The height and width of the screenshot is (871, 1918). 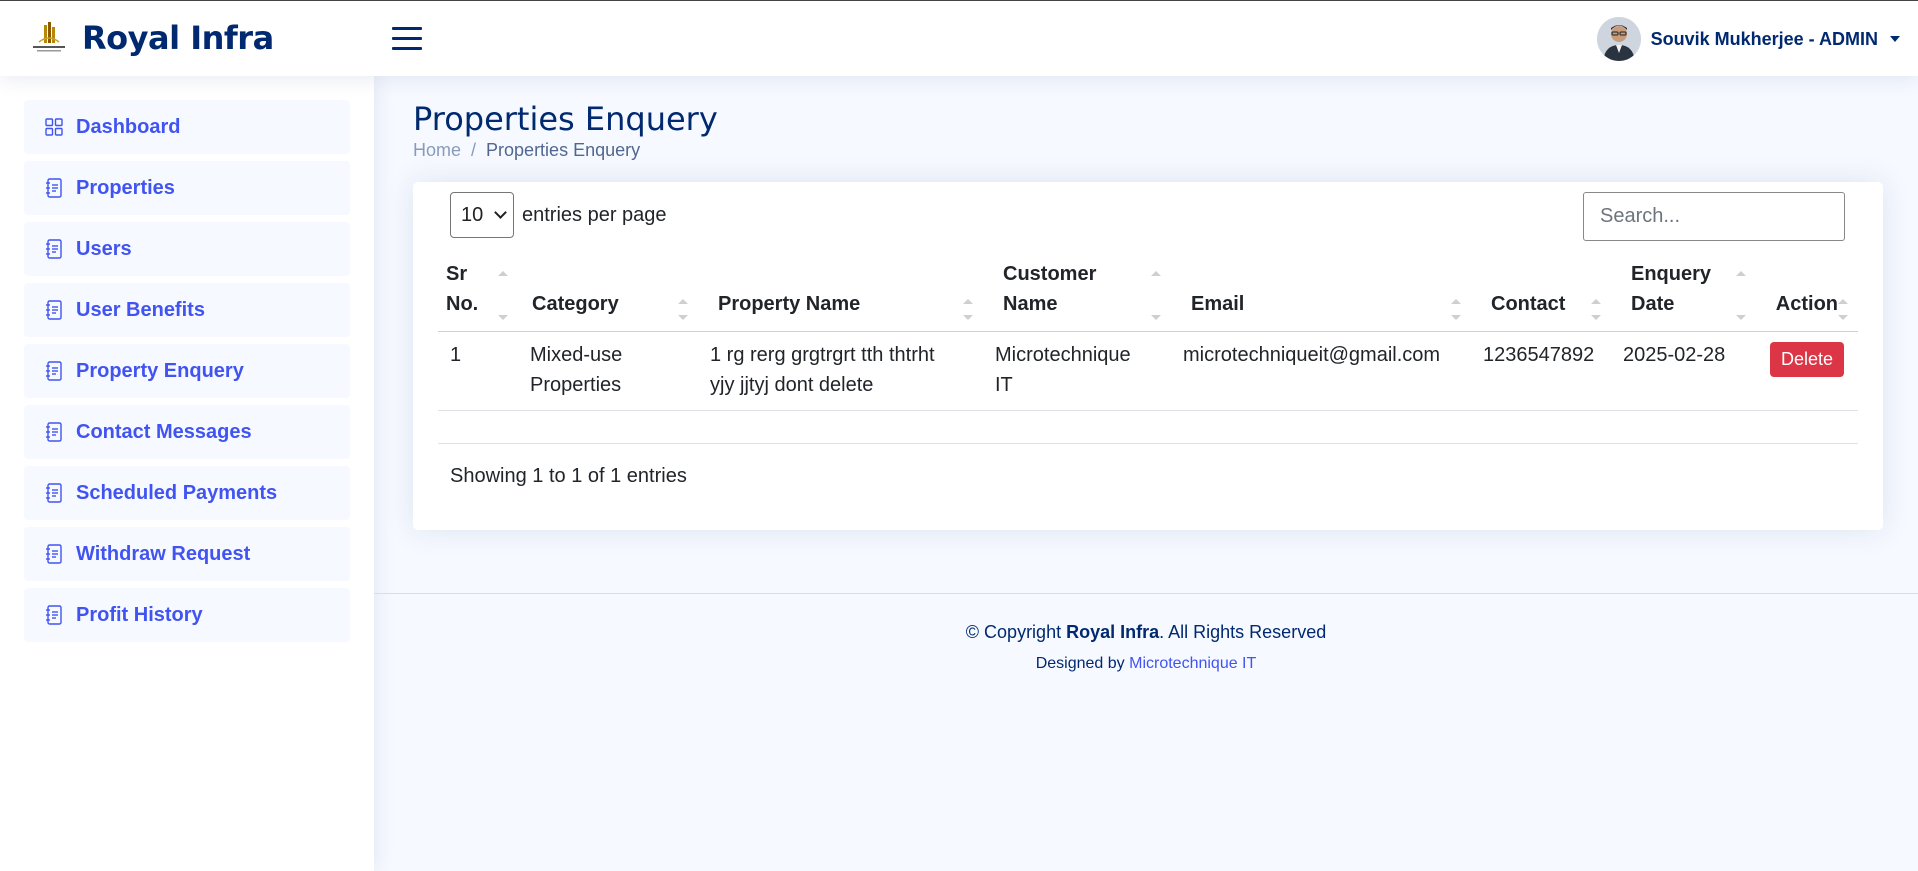 I want to click on copyright-suffix: . All Rights Reserved, so click(x=1243, y=632).